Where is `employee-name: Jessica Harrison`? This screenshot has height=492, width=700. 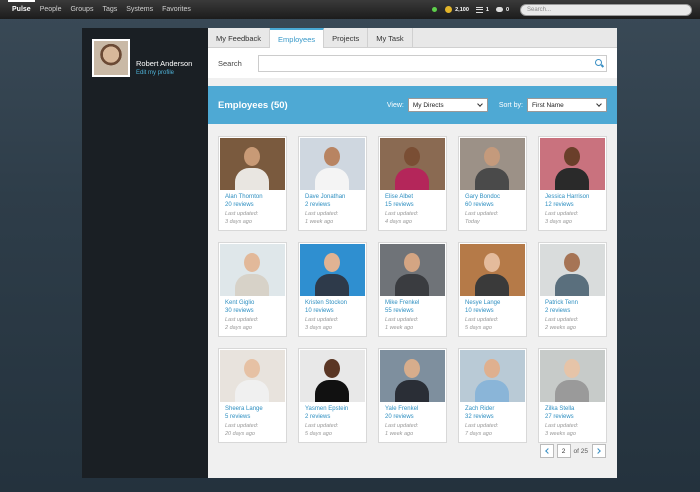
employee-name: Jessica Harrison is located at coordinates (575, 197).